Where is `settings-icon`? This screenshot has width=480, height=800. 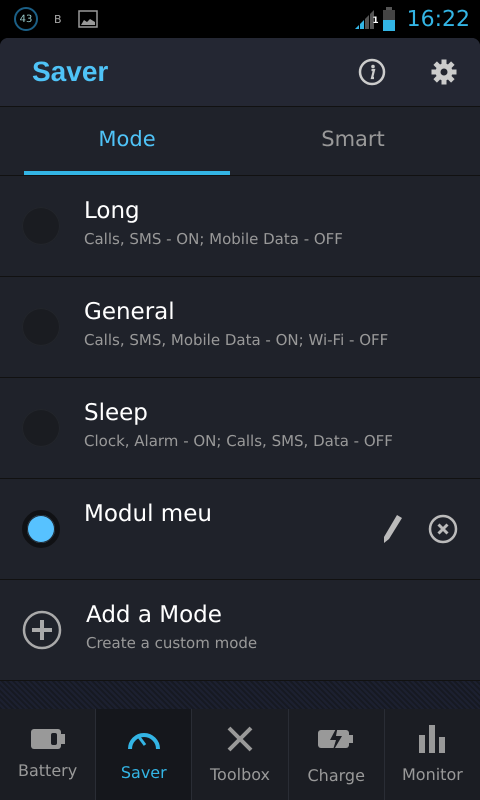
settings-icon is located at coordinates (444, 72).